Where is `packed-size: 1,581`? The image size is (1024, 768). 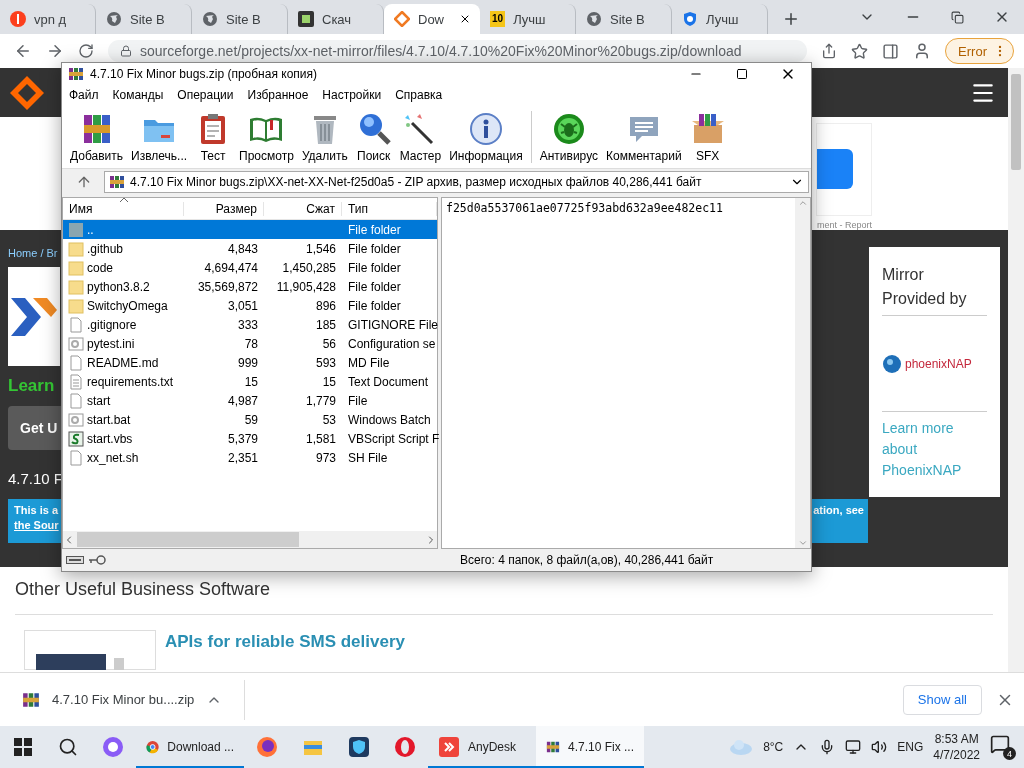
packed-size: 1,581 is located at coordinates (320, 438).